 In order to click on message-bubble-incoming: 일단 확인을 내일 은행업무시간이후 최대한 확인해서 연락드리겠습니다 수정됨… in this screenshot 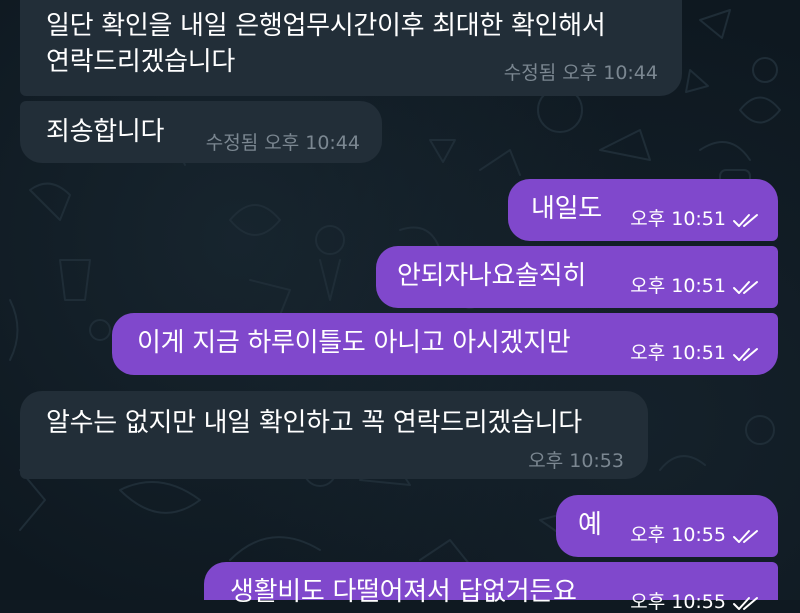, I will do `click(351, 48)`.